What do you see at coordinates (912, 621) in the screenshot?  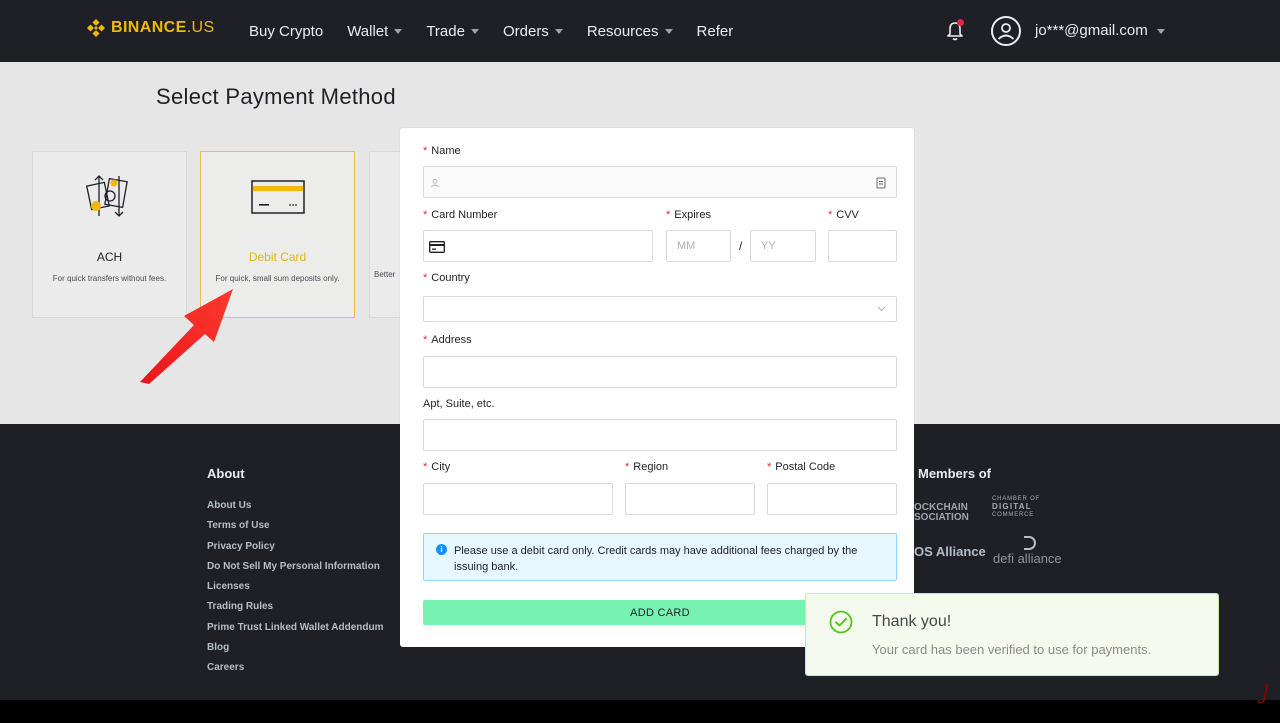 I see `toast-title: Thank you!` at bounding box center [912, 621].